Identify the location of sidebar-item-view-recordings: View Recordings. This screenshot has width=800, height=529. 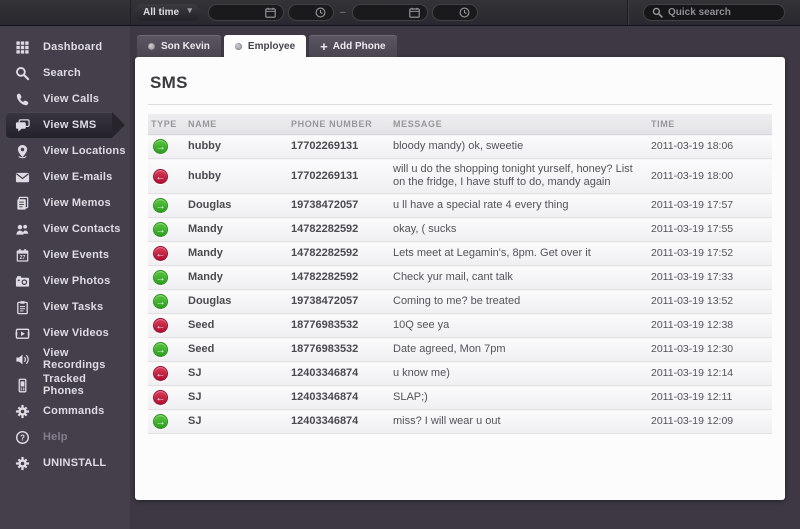
(65, 359).